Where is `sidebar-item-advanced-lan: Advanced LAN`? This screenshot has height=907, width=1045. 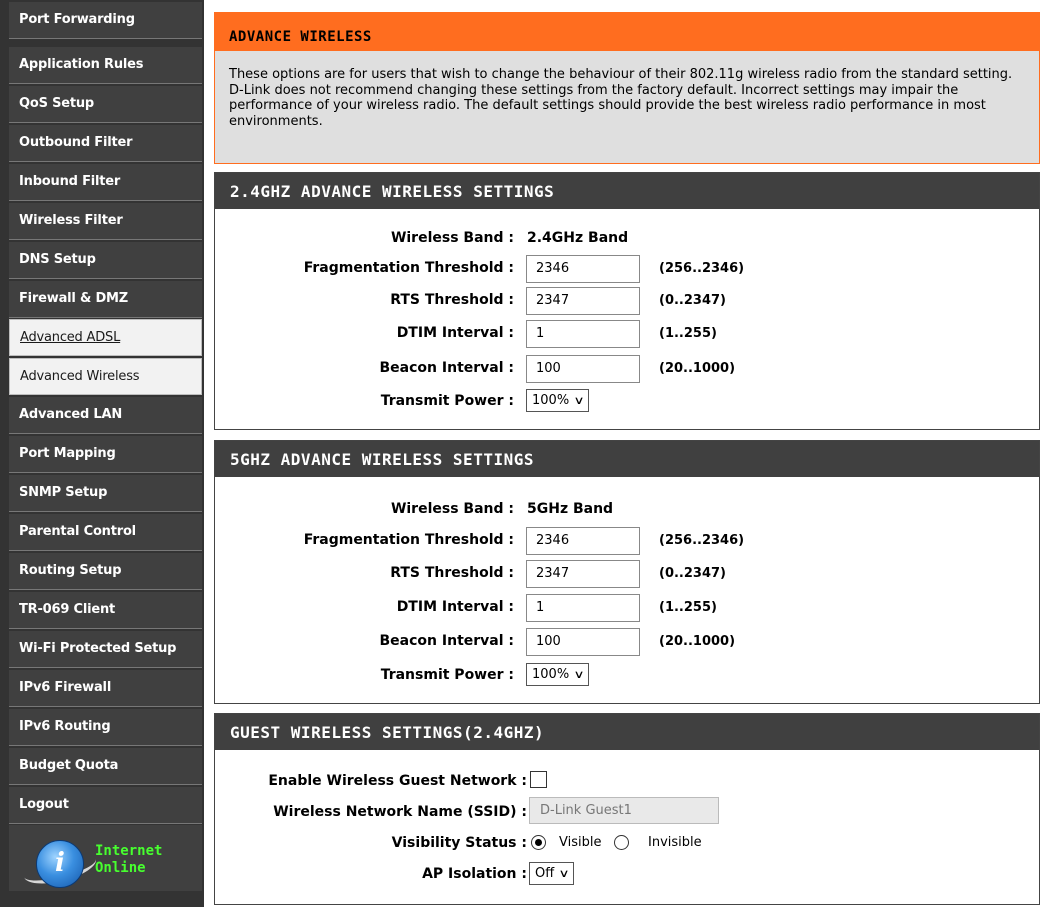 sidebar-item-advanced-lan: Advanced LAN is located at coordinates (105, 415).